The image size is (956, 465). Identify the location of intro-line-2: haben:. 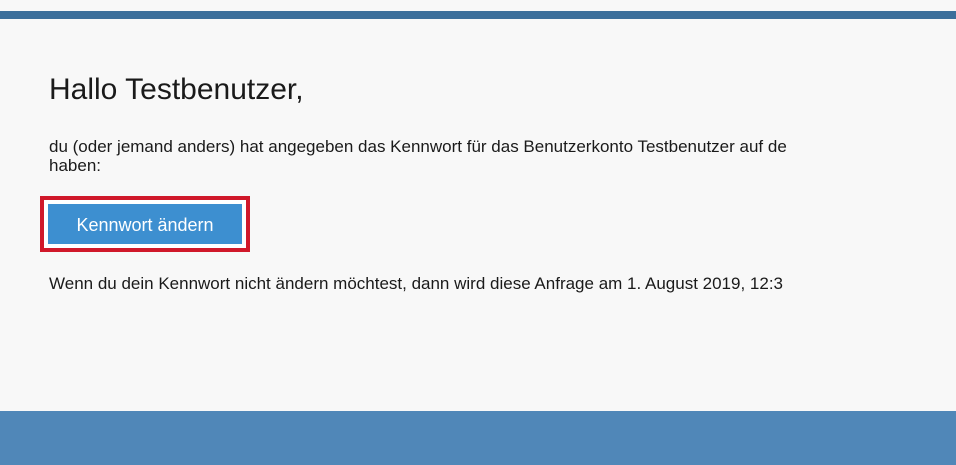
(75, 165).